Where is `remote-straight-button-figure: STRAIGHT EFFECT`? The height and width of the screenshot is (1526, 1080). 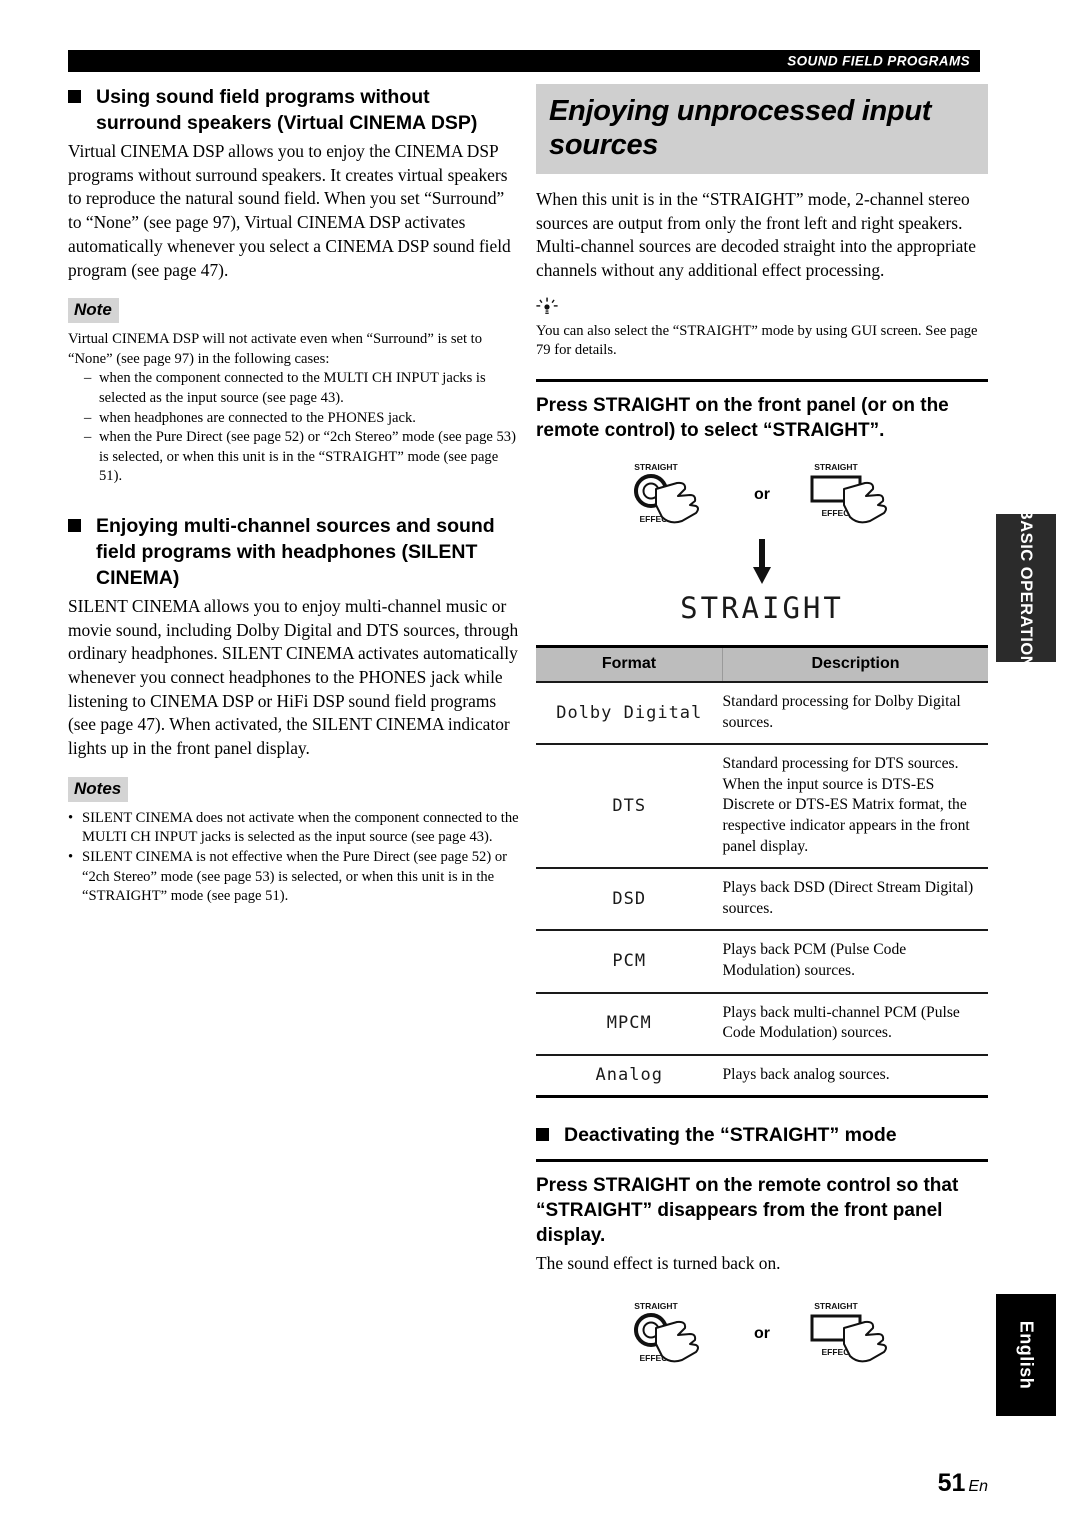
remote-straight-button-figure: STRAIGHT EFFECT is located at coordinates (848, 493).